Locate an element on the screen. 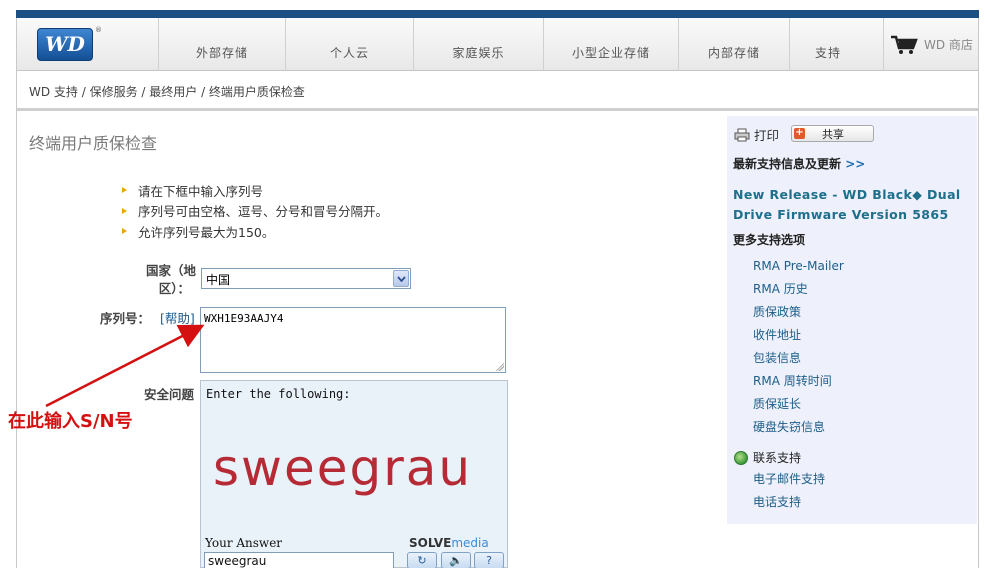 This screenshot has height=568, width=990. printer-icon is located at coordinates (742, 134).